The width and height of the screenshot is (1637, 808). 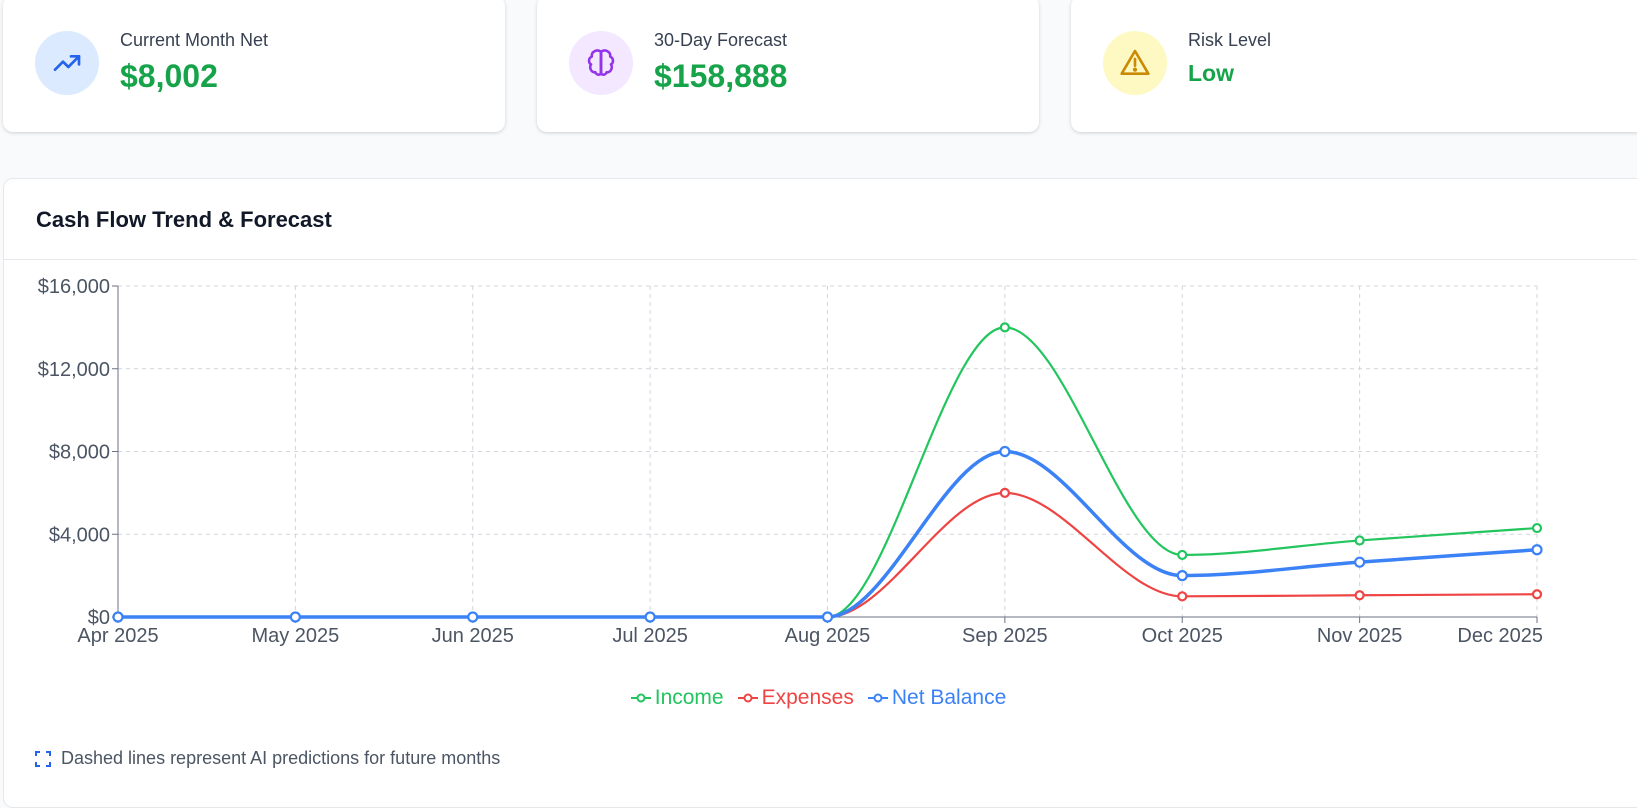 What do you see at coordinates (1005, 636) in the screenshot?
I see `x-tick-label: Sep 2025` at bounding box center [1005, 636].